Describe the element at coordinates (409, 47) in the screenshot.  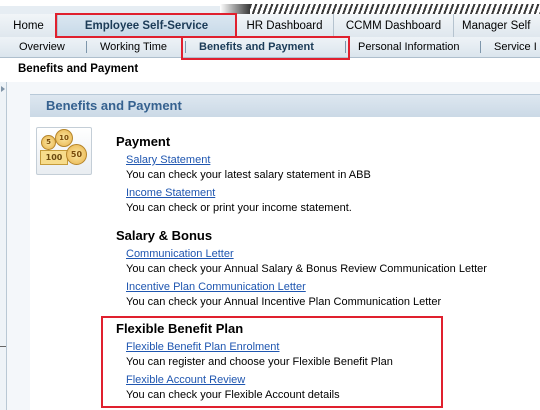
I see `subtab-personal-information: Personal Information` at that location.